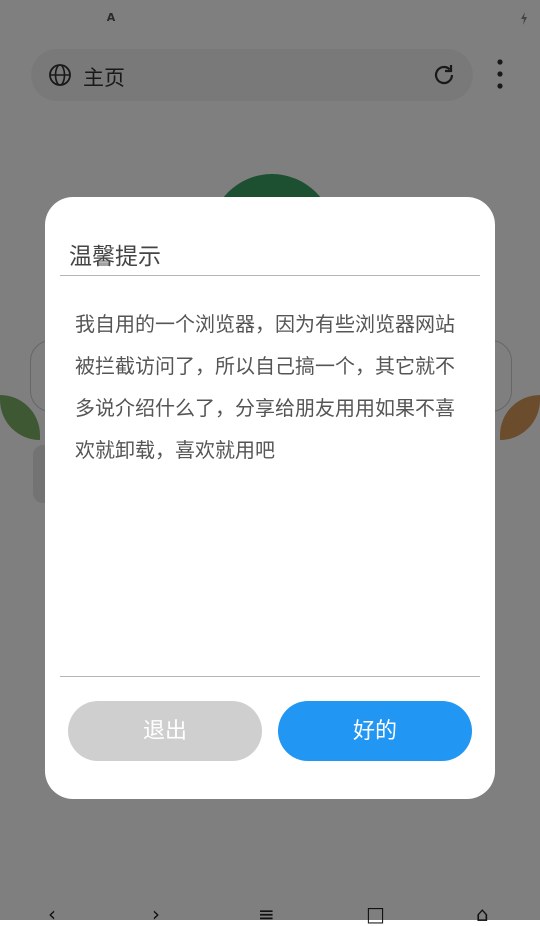 This screenshot has width=540, height=926. Describe the element at coordinates (375, 731) in the screenshot. I see `ok-button: 好的` at that location.